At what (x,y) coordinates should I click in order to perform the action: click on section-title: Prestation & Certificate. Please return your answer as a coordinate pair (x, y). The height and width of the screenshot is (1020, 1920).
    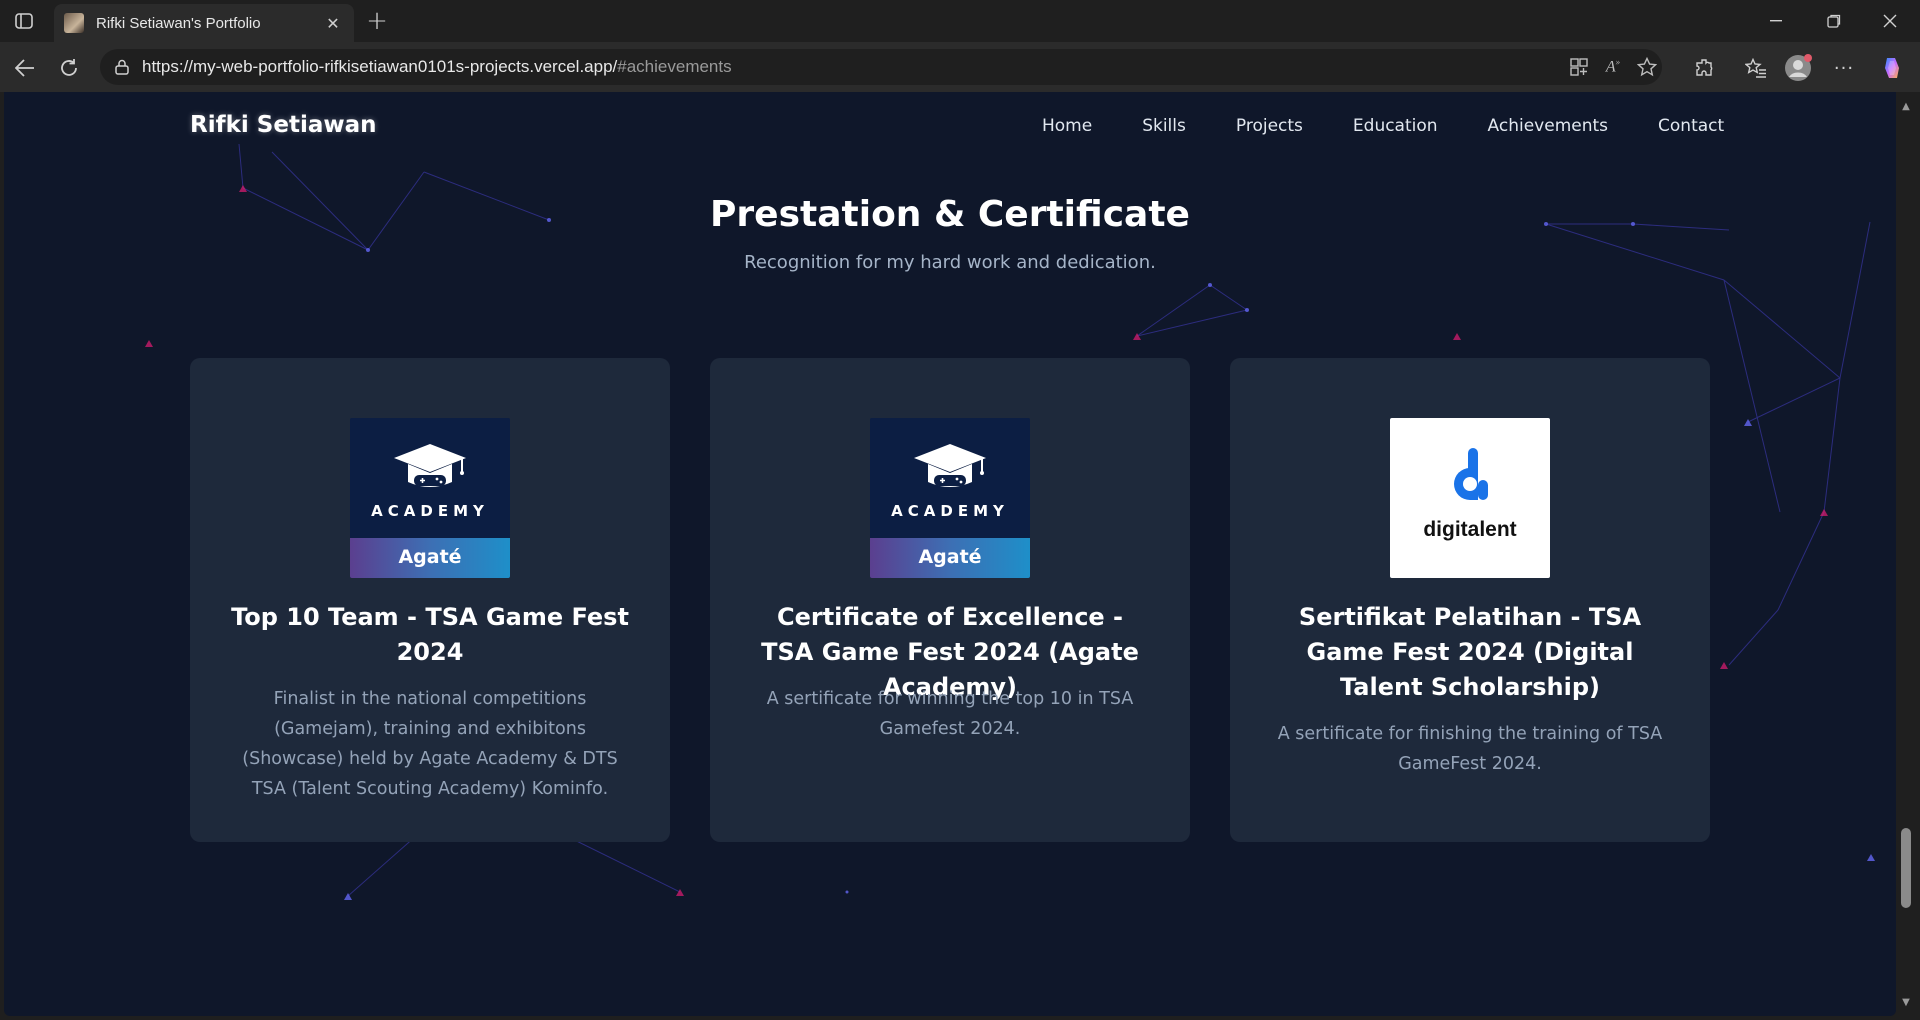
    Looking at the image, I should click on (950, 214).